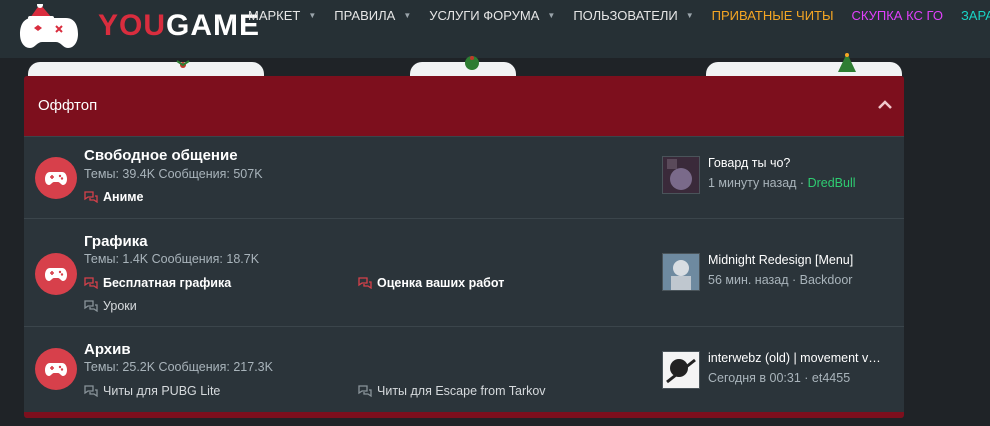 The width and height of the screenshot is (990, 426). I want to click on last-post-meta: Сегодня в 00:31 · et4455, so click(779, 378).